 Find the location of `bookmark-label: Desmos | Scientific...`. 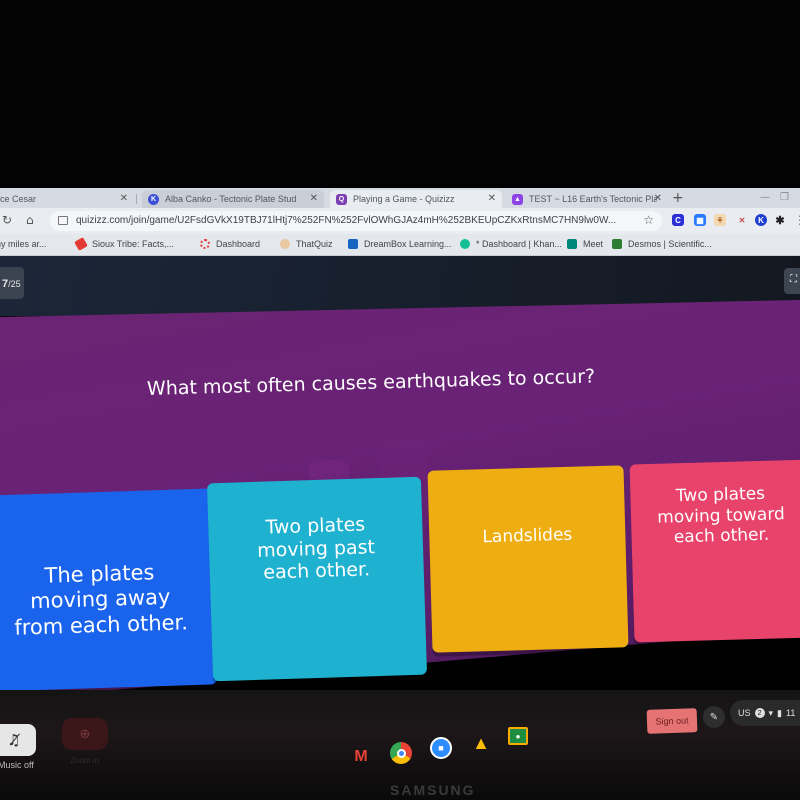

bookmark-label: Desmos | Scientific... is located at coordinates (670, 244).